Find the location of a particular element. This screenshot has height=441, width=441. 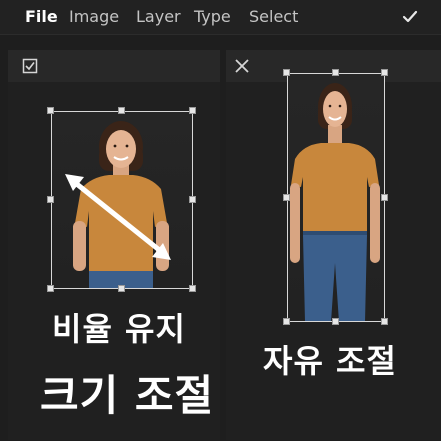

aspect-lock-toggle is located at coordinates (30, 66).